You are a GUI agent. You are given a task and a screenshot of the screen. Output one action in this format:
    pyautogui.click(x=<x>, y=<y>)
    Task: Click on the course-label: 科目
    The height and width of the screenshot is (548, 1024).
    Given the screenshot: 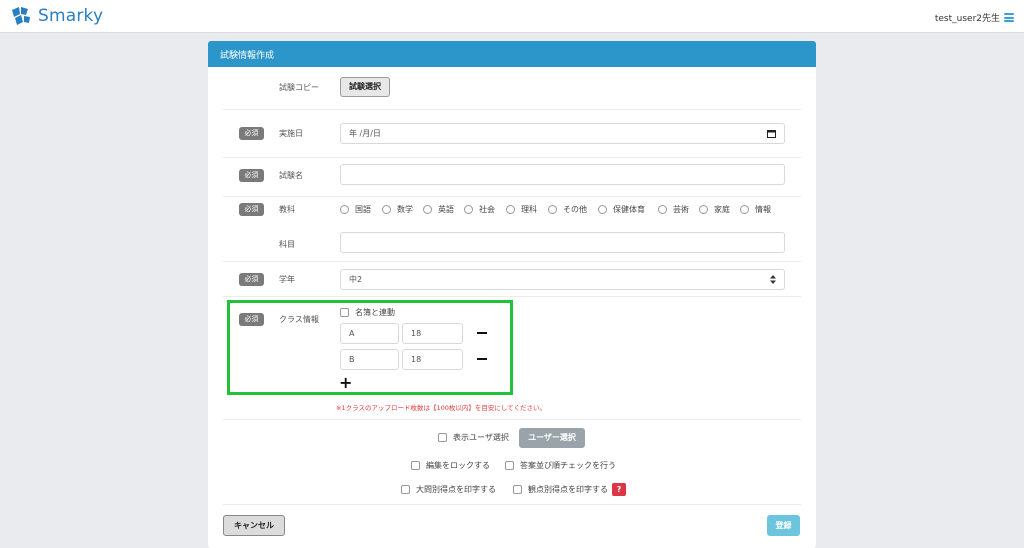 What is the action you would take?
    pyautogui.click(x=287, y=244)
    